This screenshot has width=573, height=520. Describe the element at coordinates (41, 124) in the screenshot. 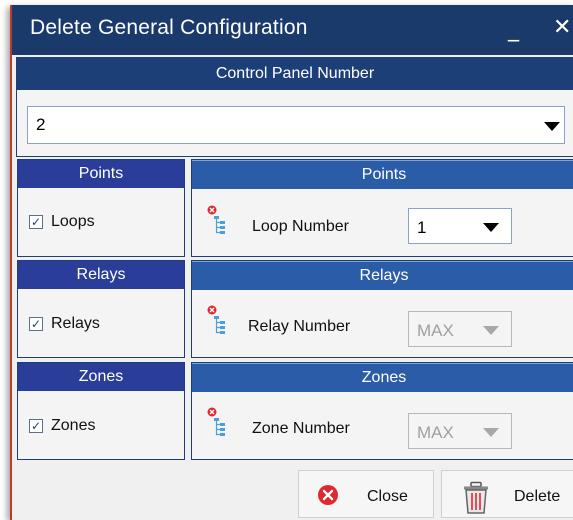

I see `control-panel-value: 2` at that location.